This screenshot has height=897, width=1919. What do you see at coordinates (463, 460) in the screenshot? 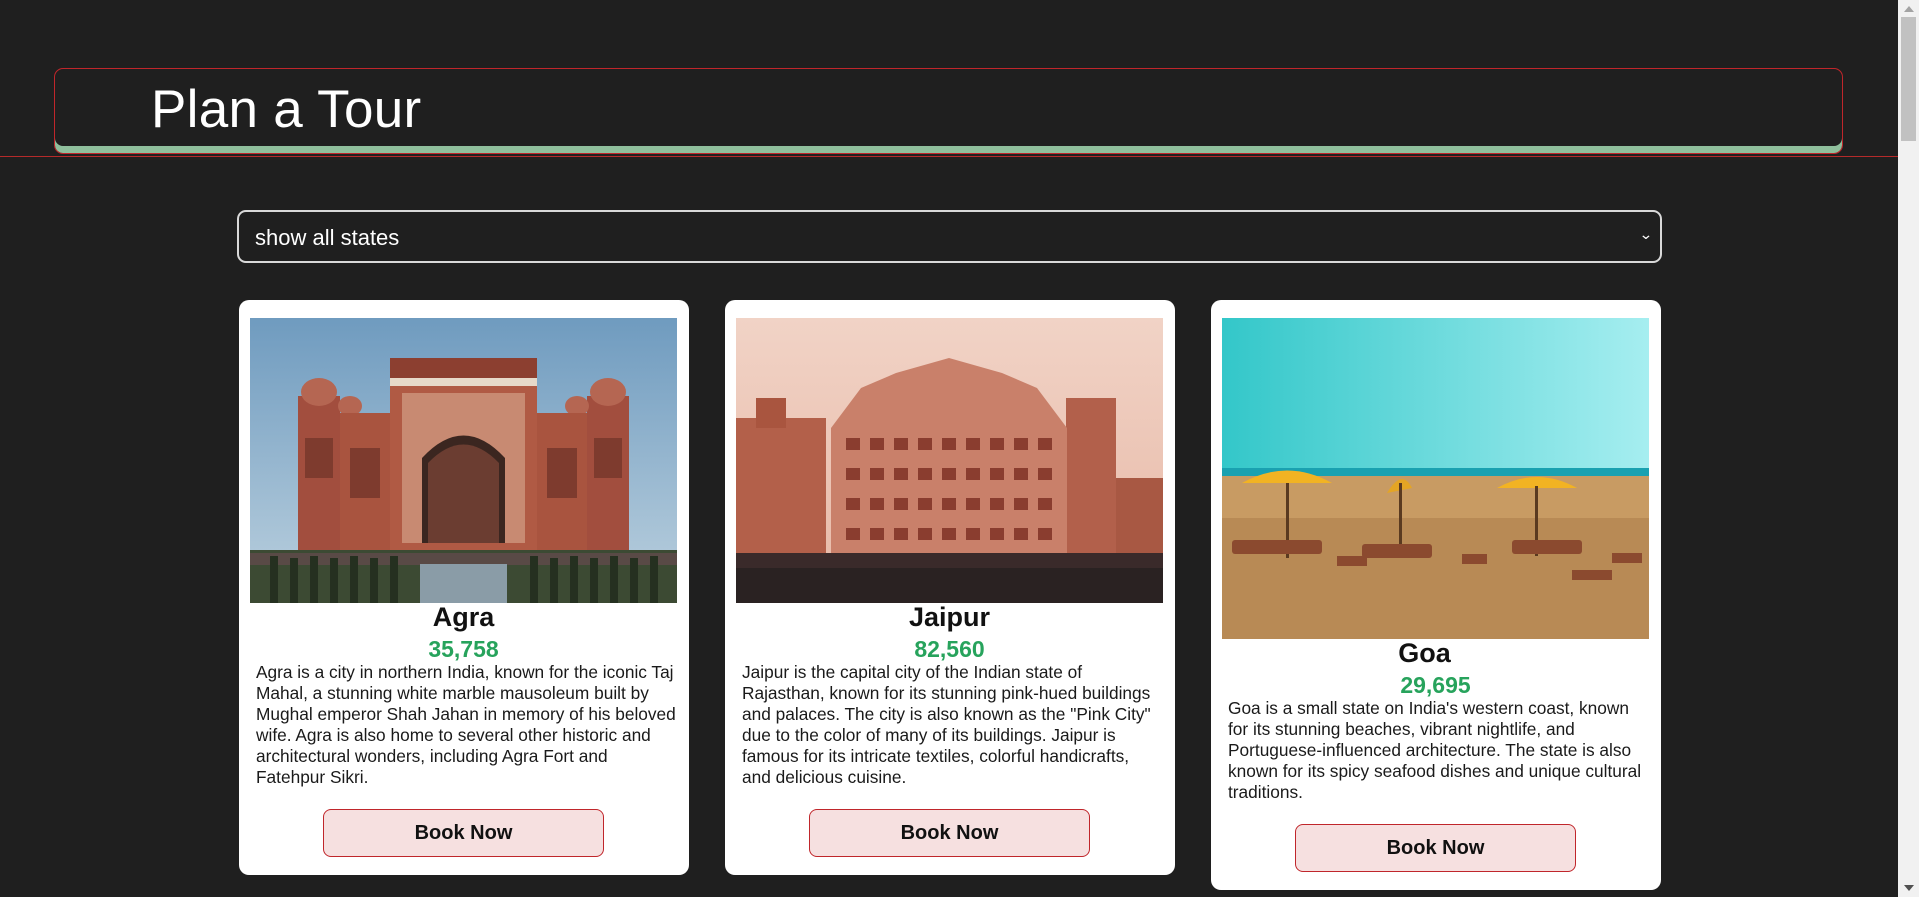
I see `agra-photo` at bounding box center [463, 460].